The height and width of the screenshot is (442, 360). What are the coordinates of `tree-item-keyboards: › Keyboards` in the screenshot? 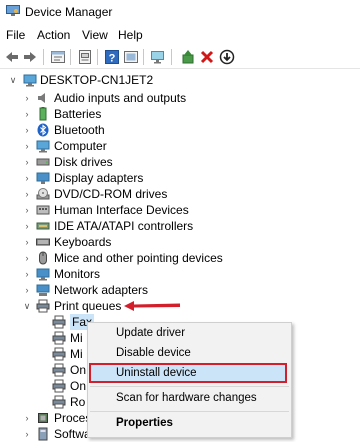 It's located at (110, 242).